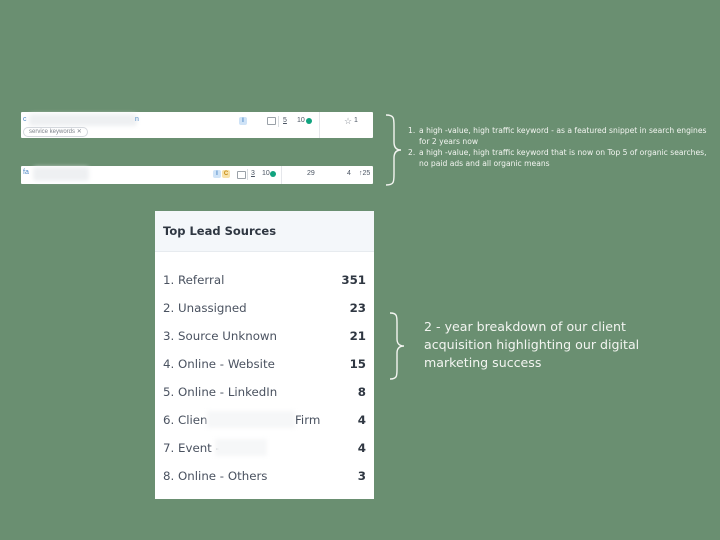  I want to click on lead-source-label: 5. Online - LinkedIn, so click(220, 392).